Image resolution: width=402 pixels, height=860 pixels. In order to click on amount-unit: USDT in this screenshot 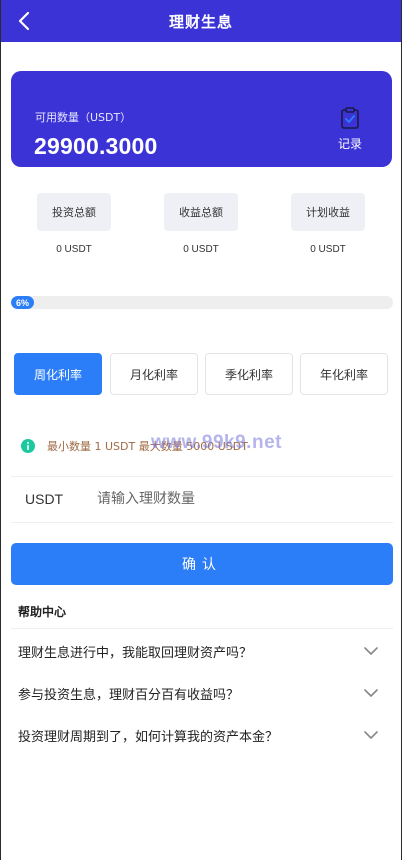, I will do `click(44, 499)`.